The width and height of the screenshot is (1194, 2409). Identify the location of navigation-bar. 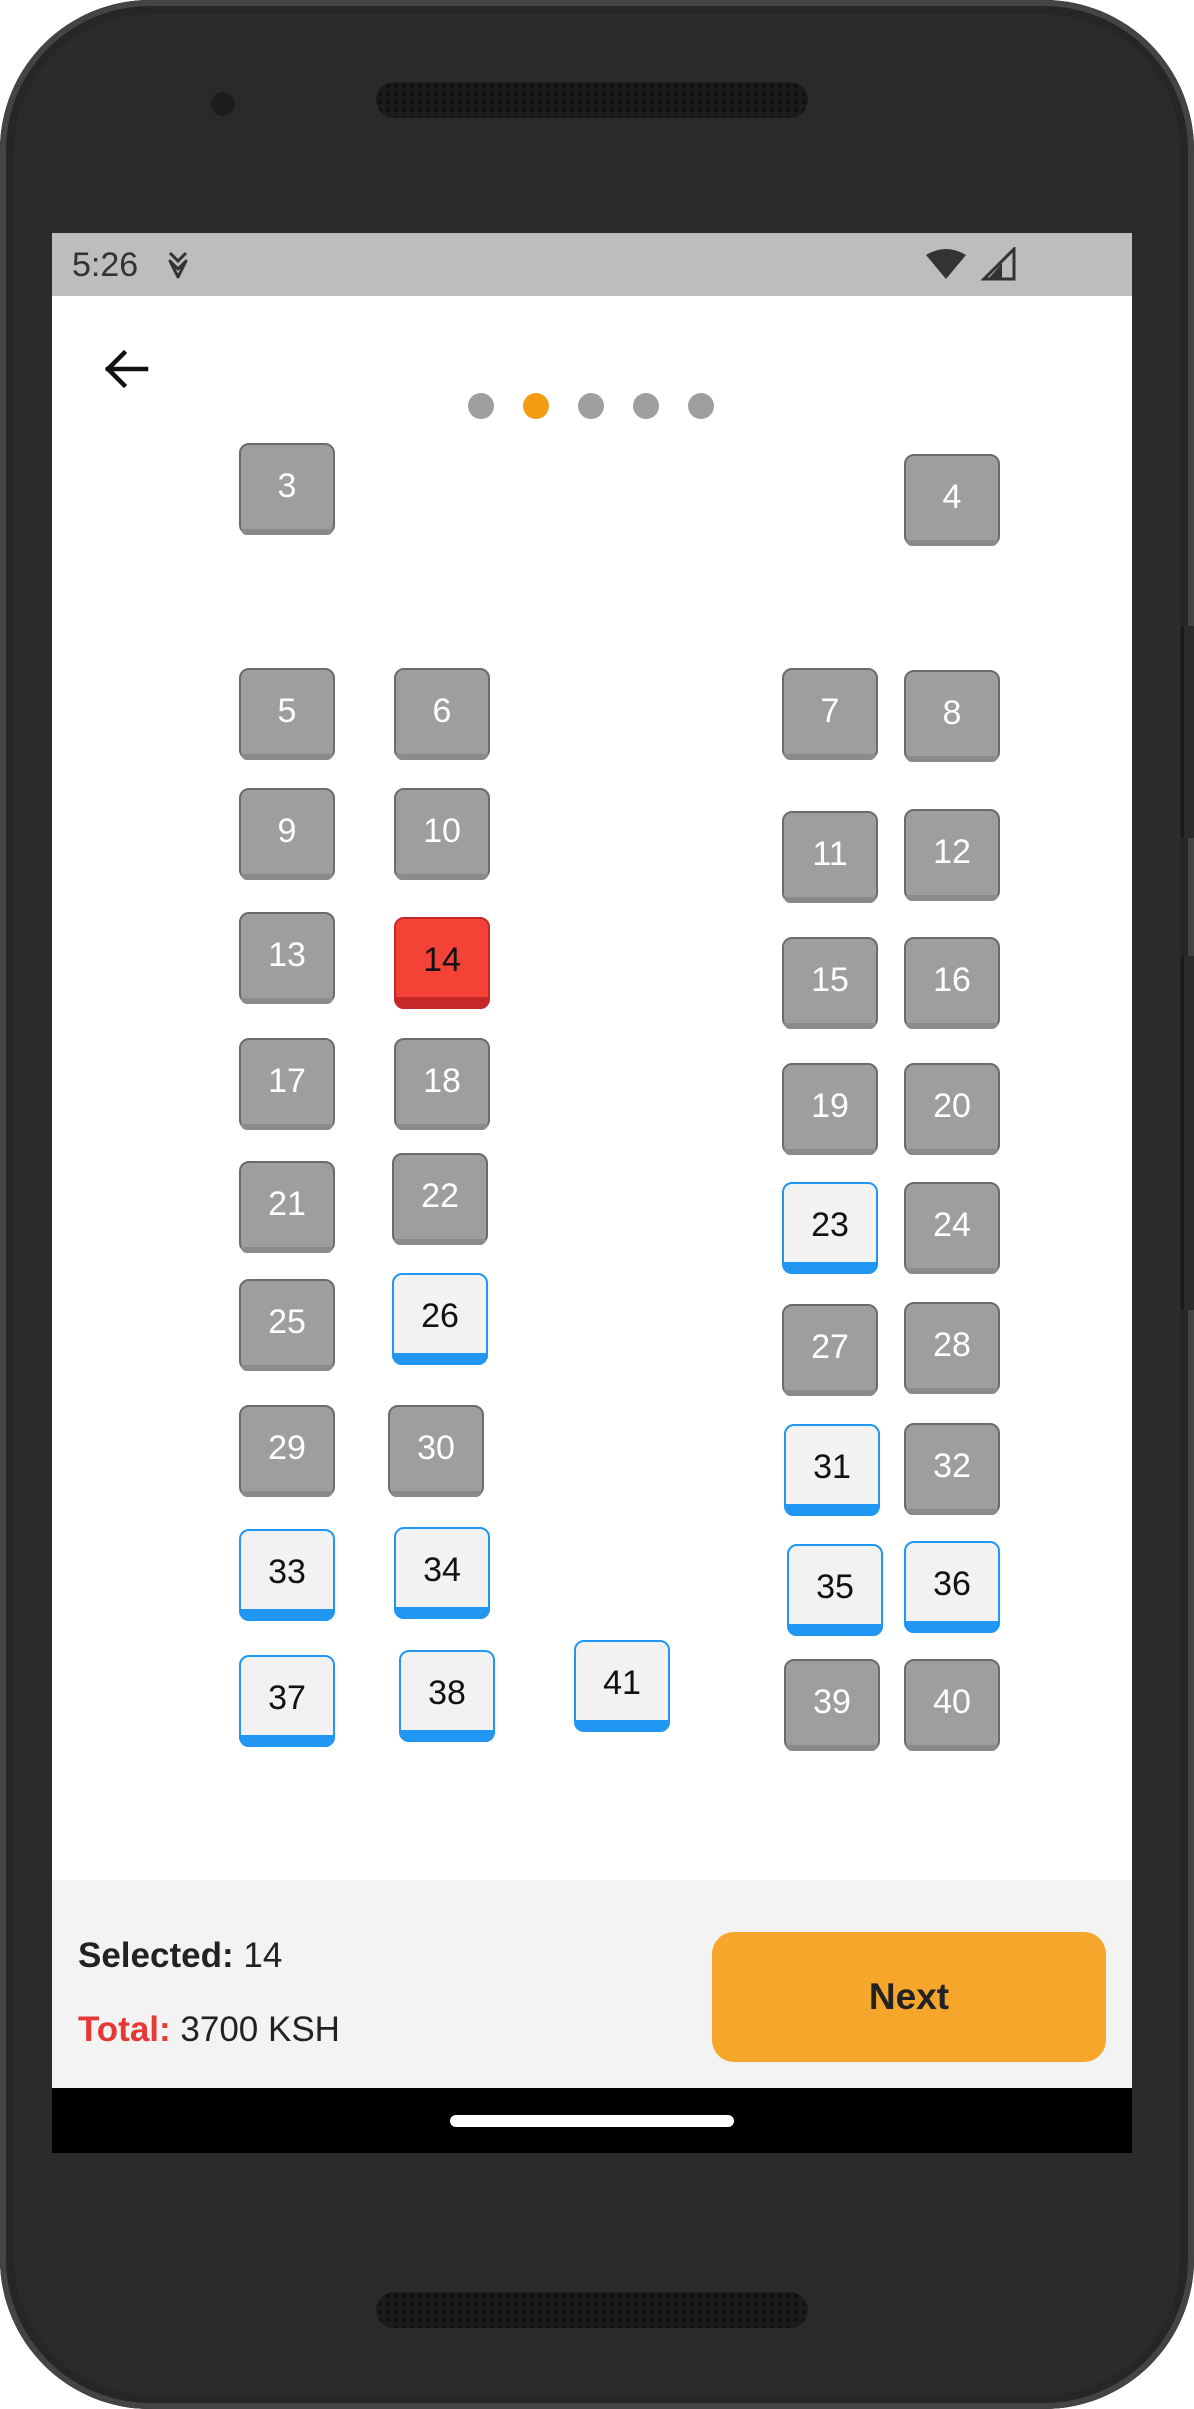
(592, 2120).